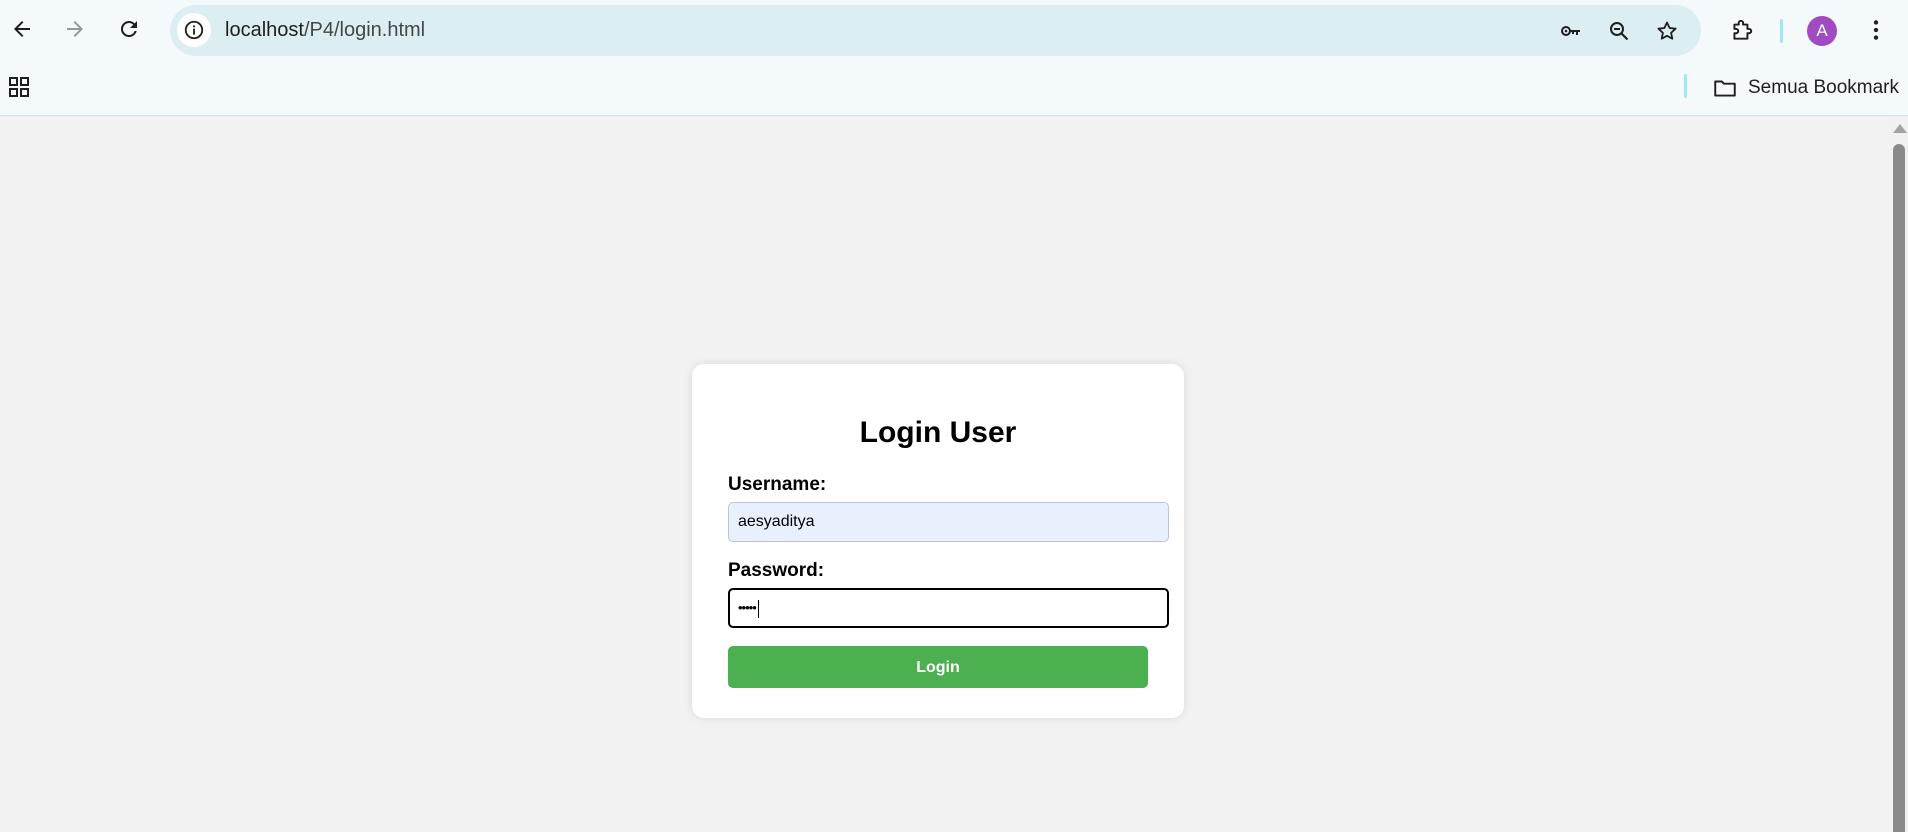 Image resolution: width=1908 pixels, height=832 pixels. Describe the element at coordinates (777, 484) in the screenshot. I see `username-label: Username:` at that location.